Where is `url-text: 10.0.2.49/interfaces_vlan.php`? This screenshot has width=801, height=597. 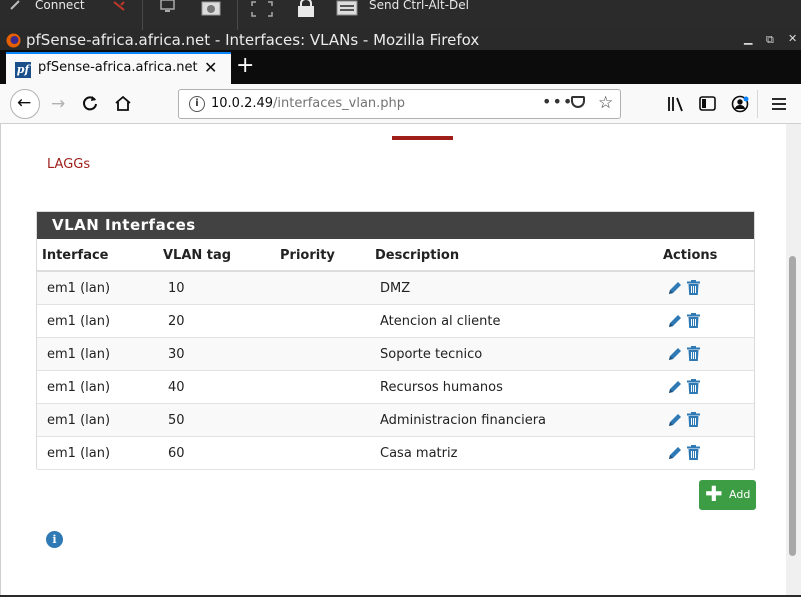 url-text: 10.0.2.49/interfaces_vlan.php is located at coordinates (308, 103).